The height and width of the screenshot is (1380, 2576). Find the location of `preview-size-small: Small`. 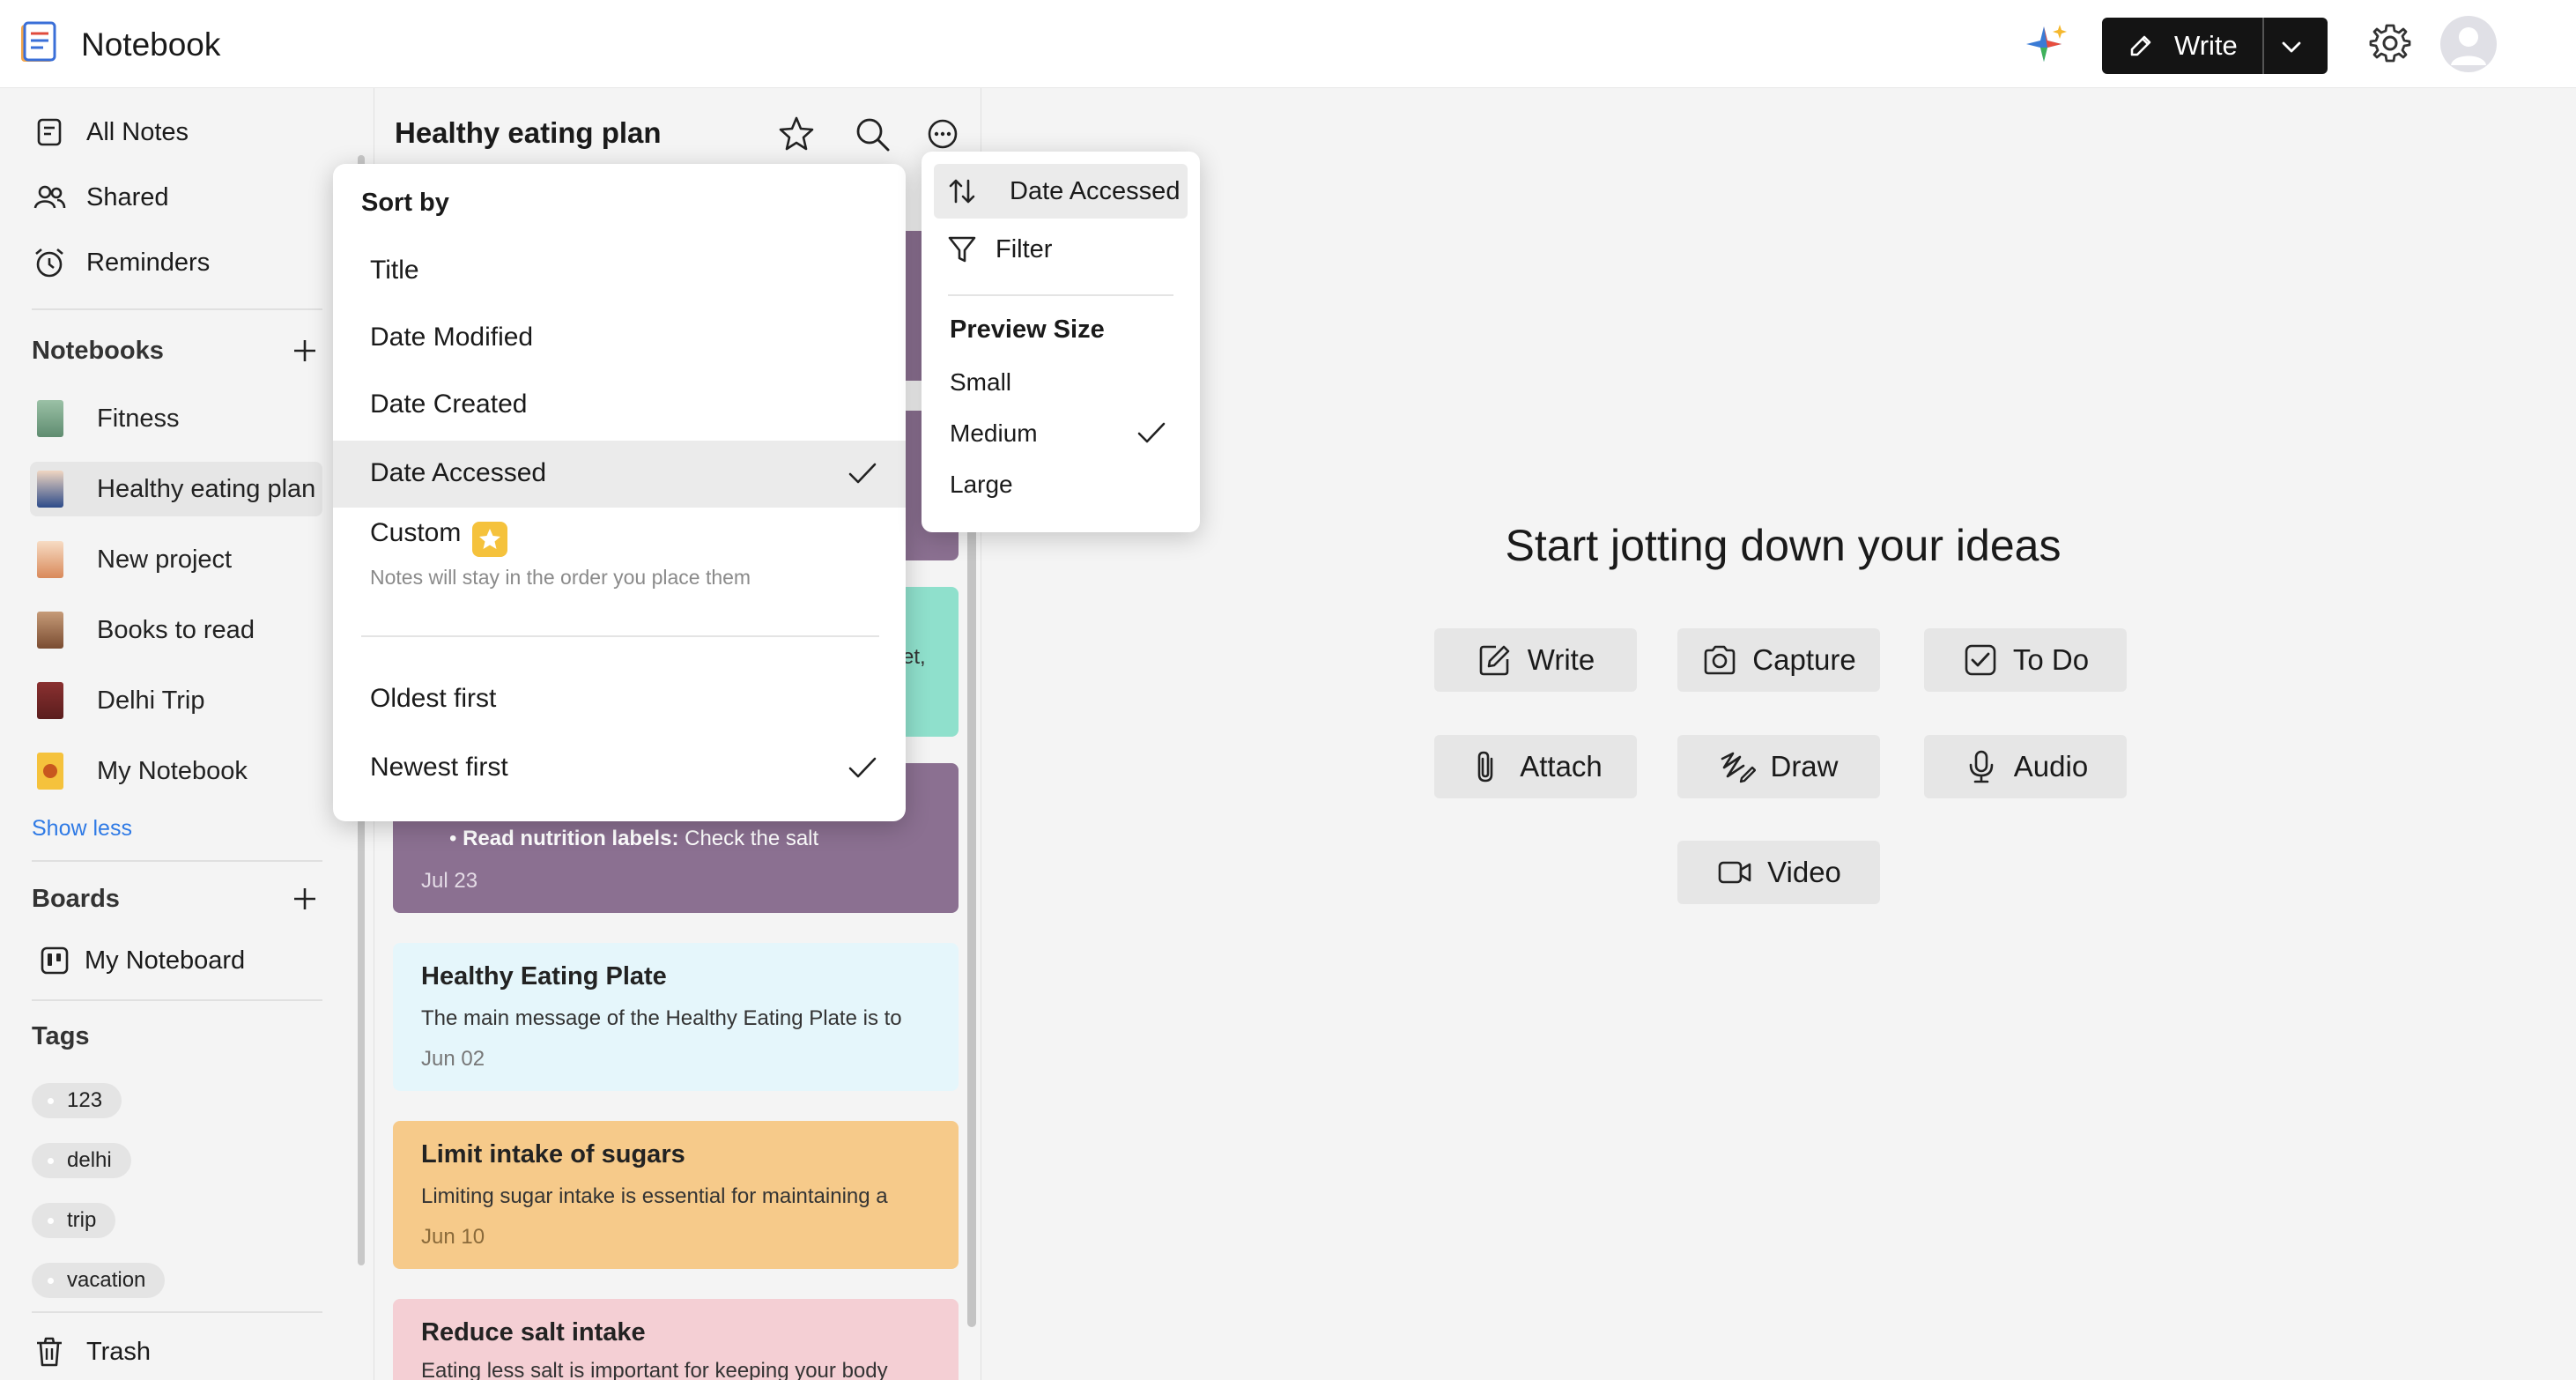

preview-size-small: Small is located at coordinates (981, 383).